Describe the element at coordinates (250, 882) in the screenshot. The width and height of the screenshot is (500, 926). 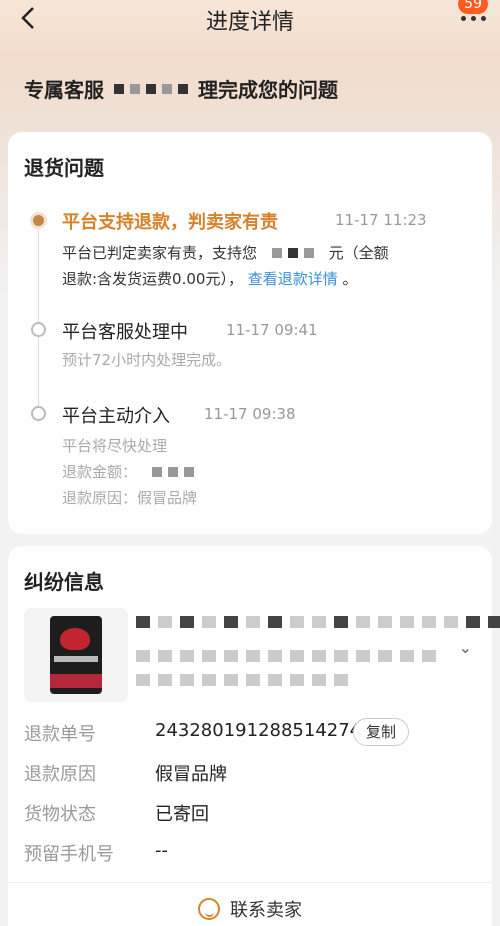
I see `divider` at that location.